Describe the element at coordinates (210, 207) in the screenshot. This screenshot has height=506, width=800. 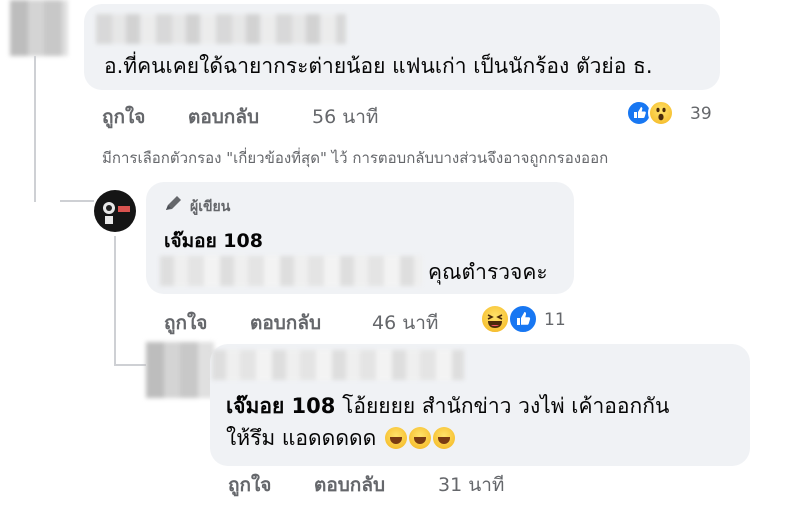
I see `author-badge: ผู้เขียน` at that location.